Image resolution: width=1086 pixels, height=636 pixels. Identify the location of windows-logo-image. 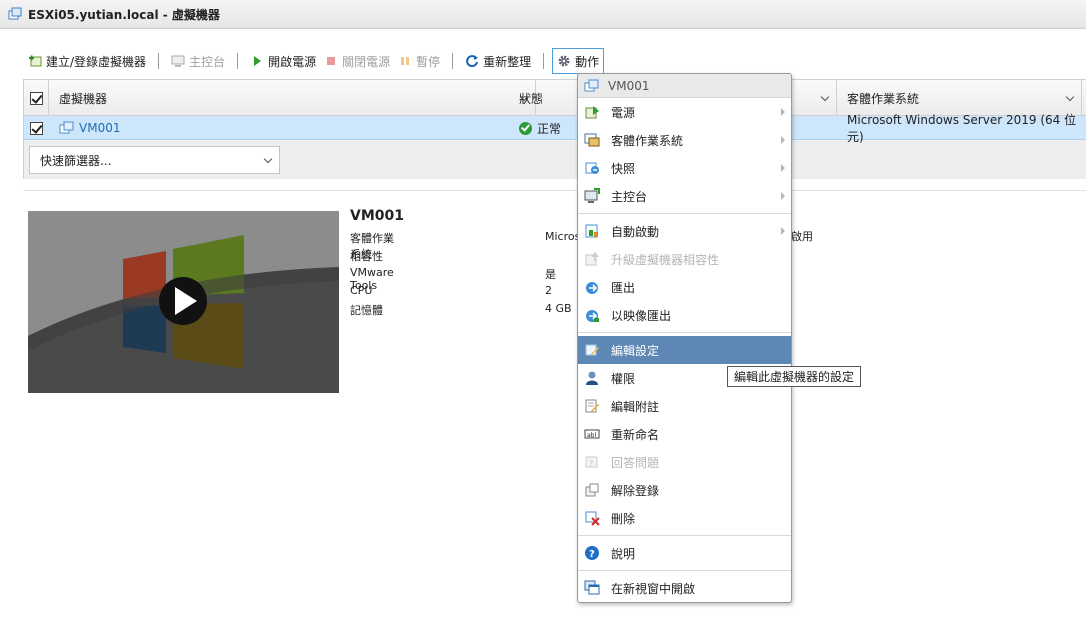
(183, 302).